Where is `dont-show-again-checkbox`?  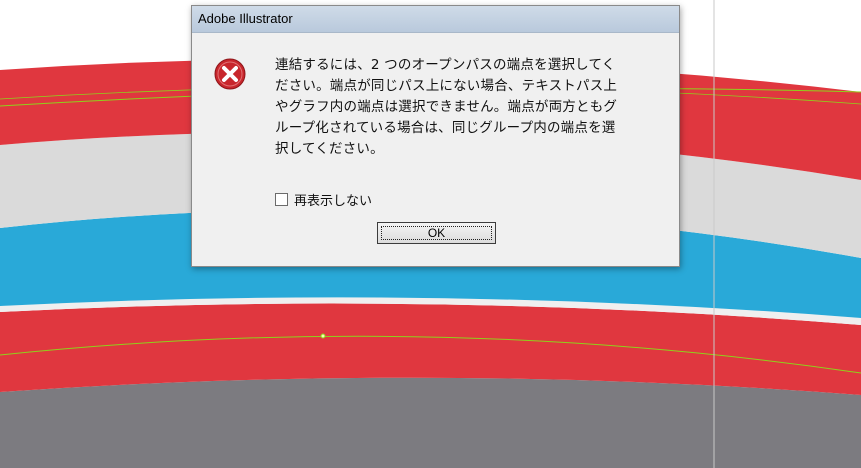
dont-show-again-checkbox is located at coordinates (281, 199).